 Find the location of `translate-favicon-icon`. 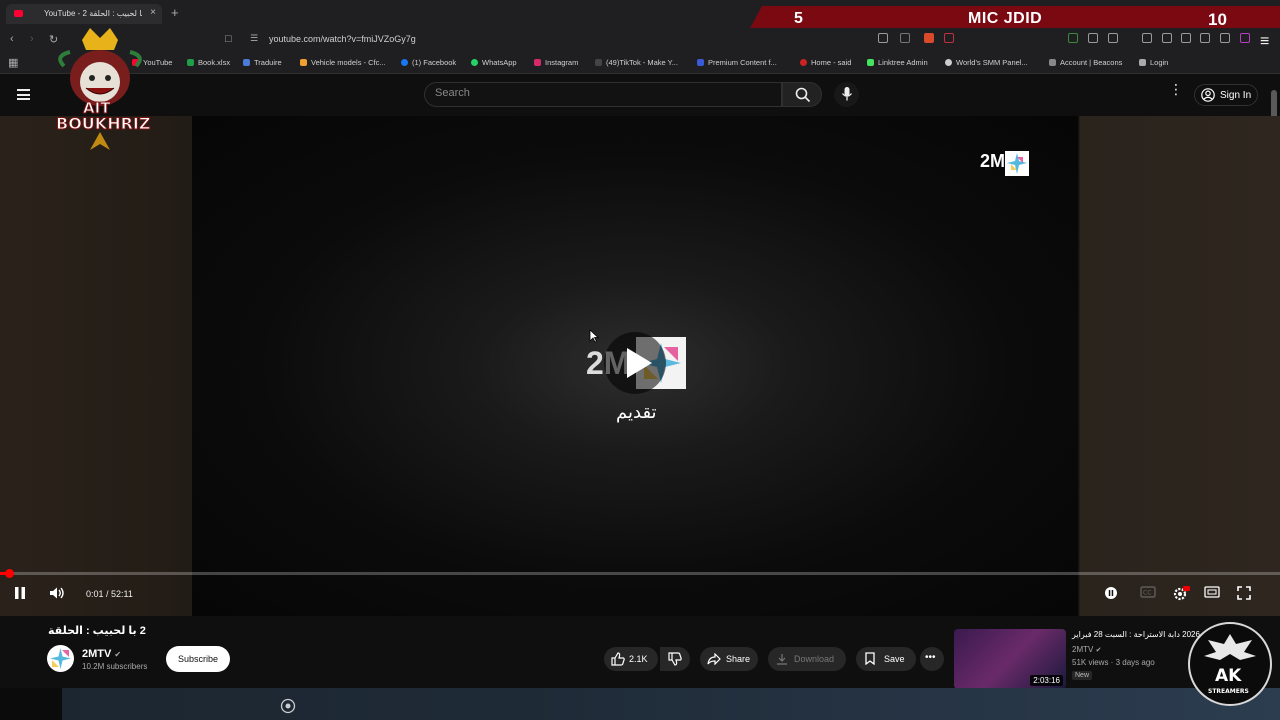

translate-favicon-icon is located at coordinates (246, 62).